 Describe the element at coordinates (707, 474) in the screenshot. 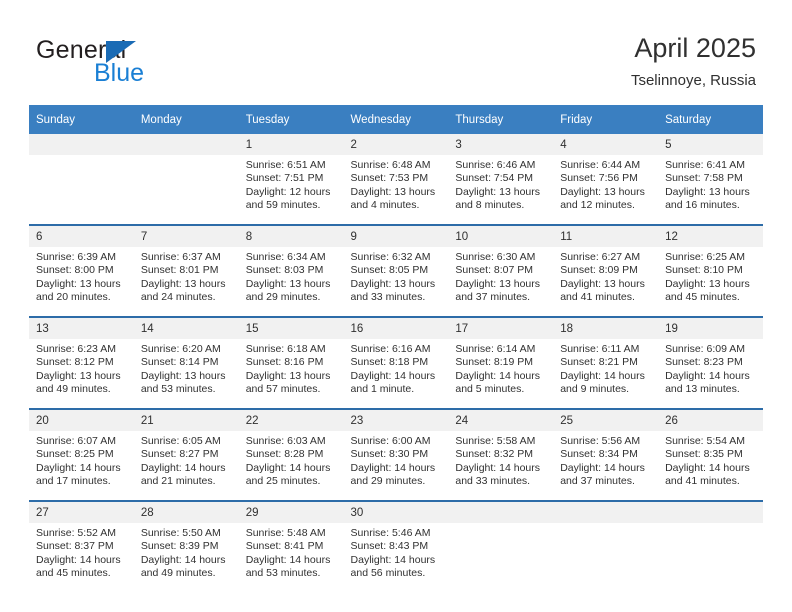

I see `daylight-text: Daylight: 14 hours and 41 minutes.` at that location.